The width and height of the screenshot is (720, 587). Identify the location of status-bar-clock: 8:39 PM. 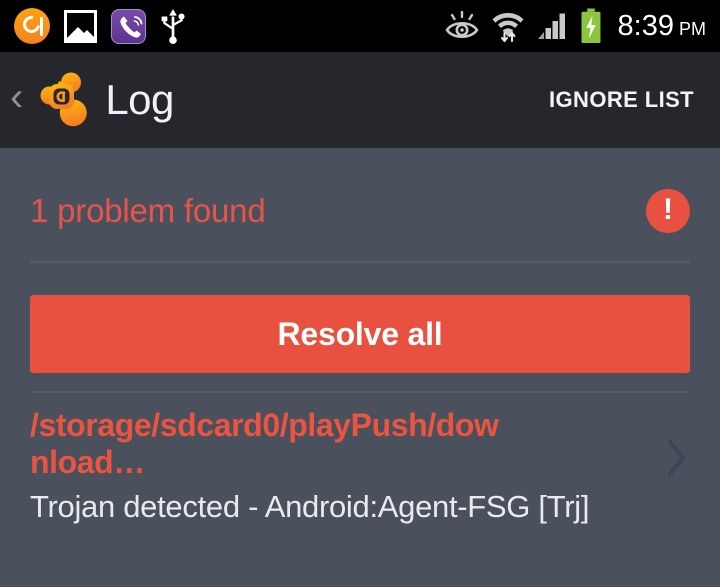
(662, 26).